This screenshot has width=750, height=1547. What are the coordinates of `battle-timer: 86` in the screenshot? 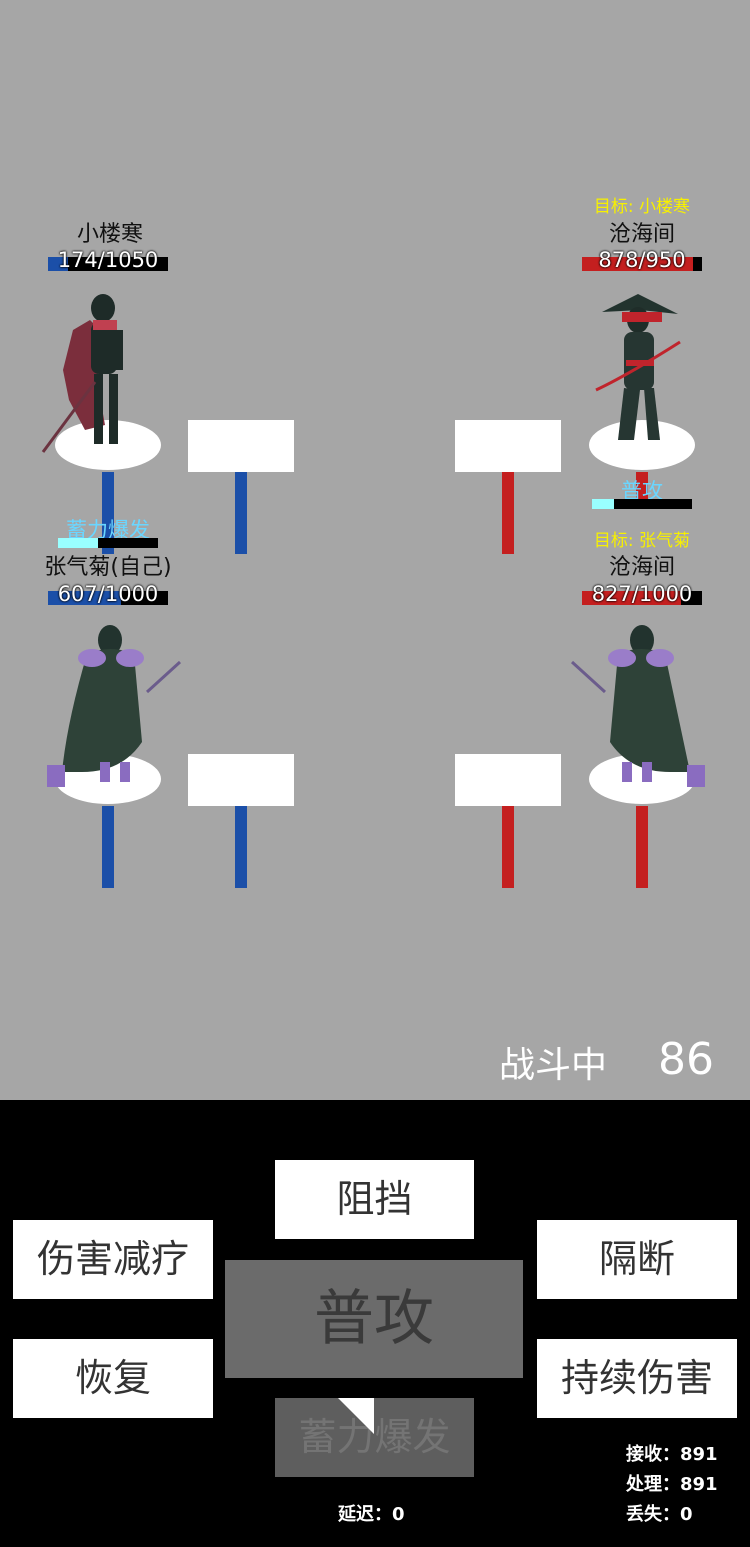 It's located at (686, 1059).